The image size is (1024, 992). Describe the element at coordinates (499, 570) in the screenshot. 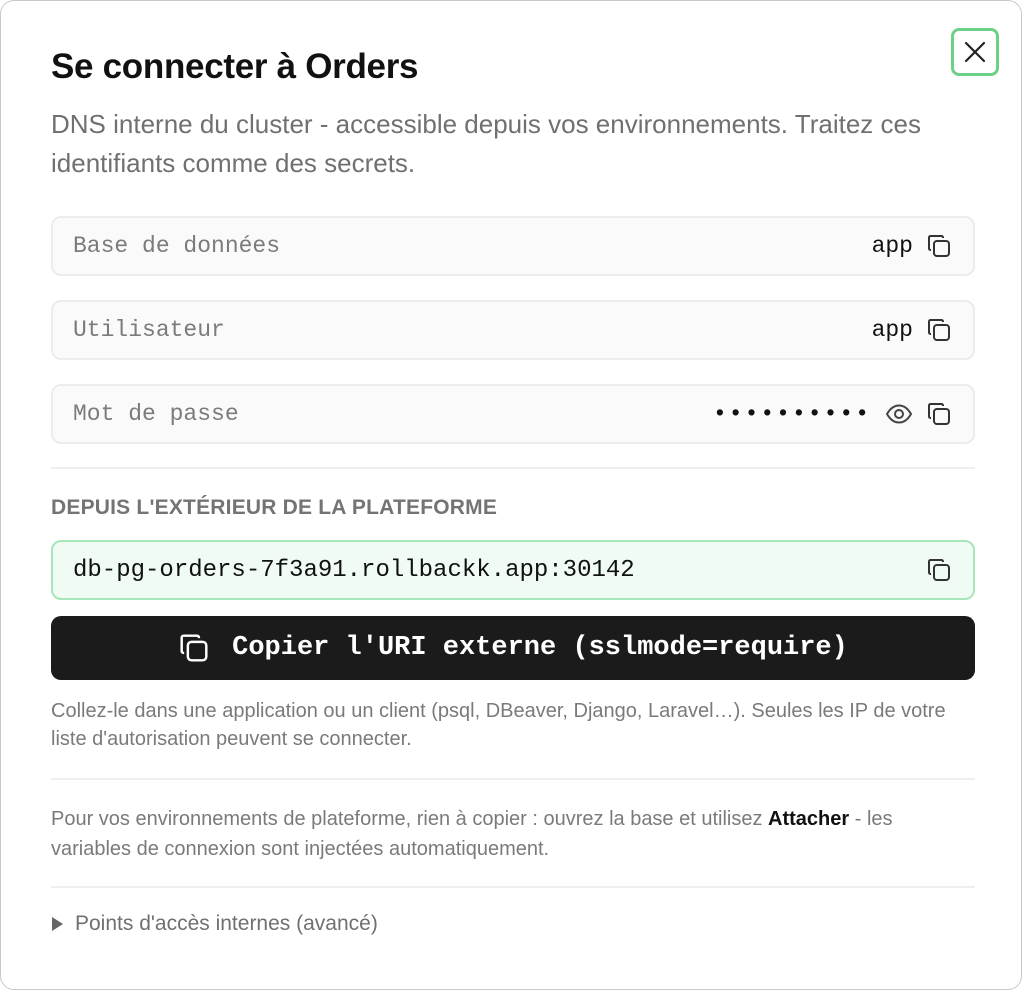

I see `external-host-value: db-pg-orders-7f3a91.rollbackk.app:30142` at that location.